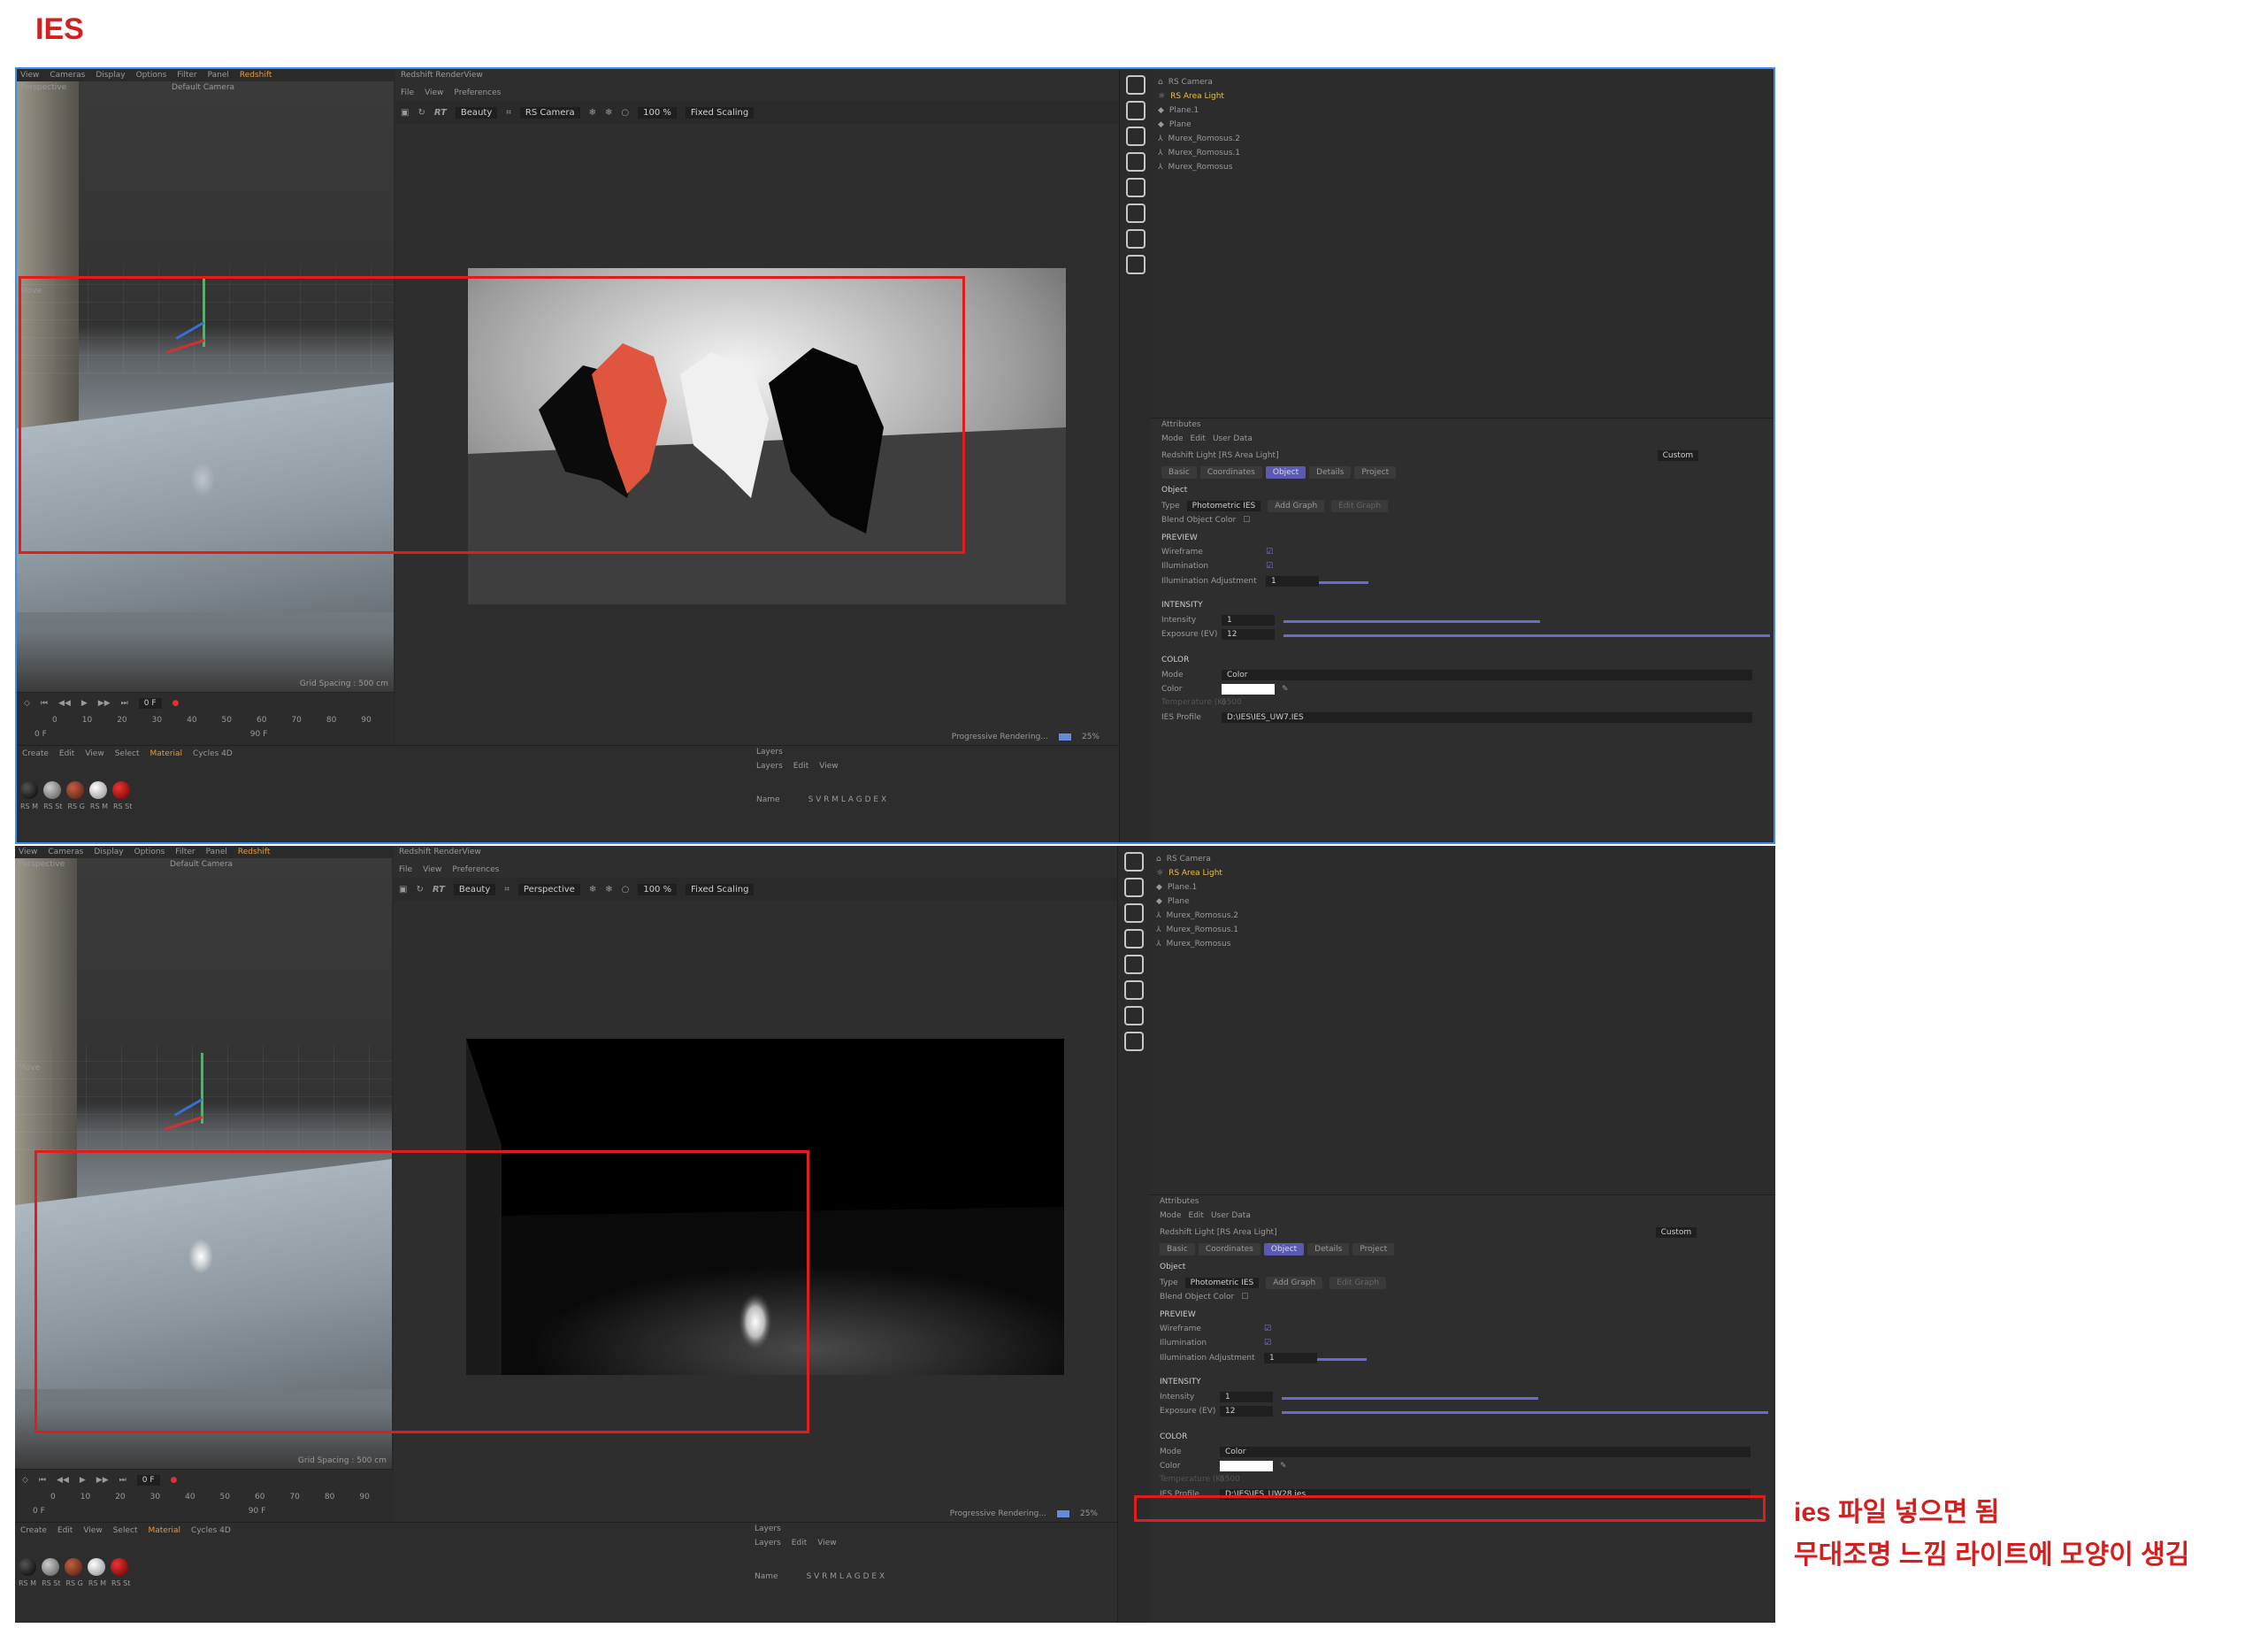 Image resolution: width=2268 pixels, height=1628 pixels. What do you see at coordinates (1249, 634) in the screenshot?
I see `exposure-field: 12` at bounding box center [1249, 634].